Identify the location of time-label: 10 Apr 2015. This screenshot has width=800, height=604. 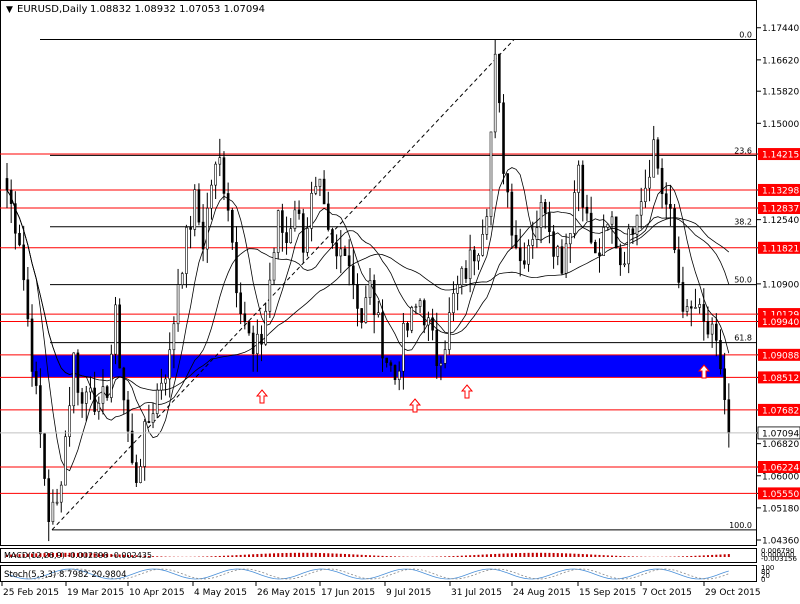
(157, 593).